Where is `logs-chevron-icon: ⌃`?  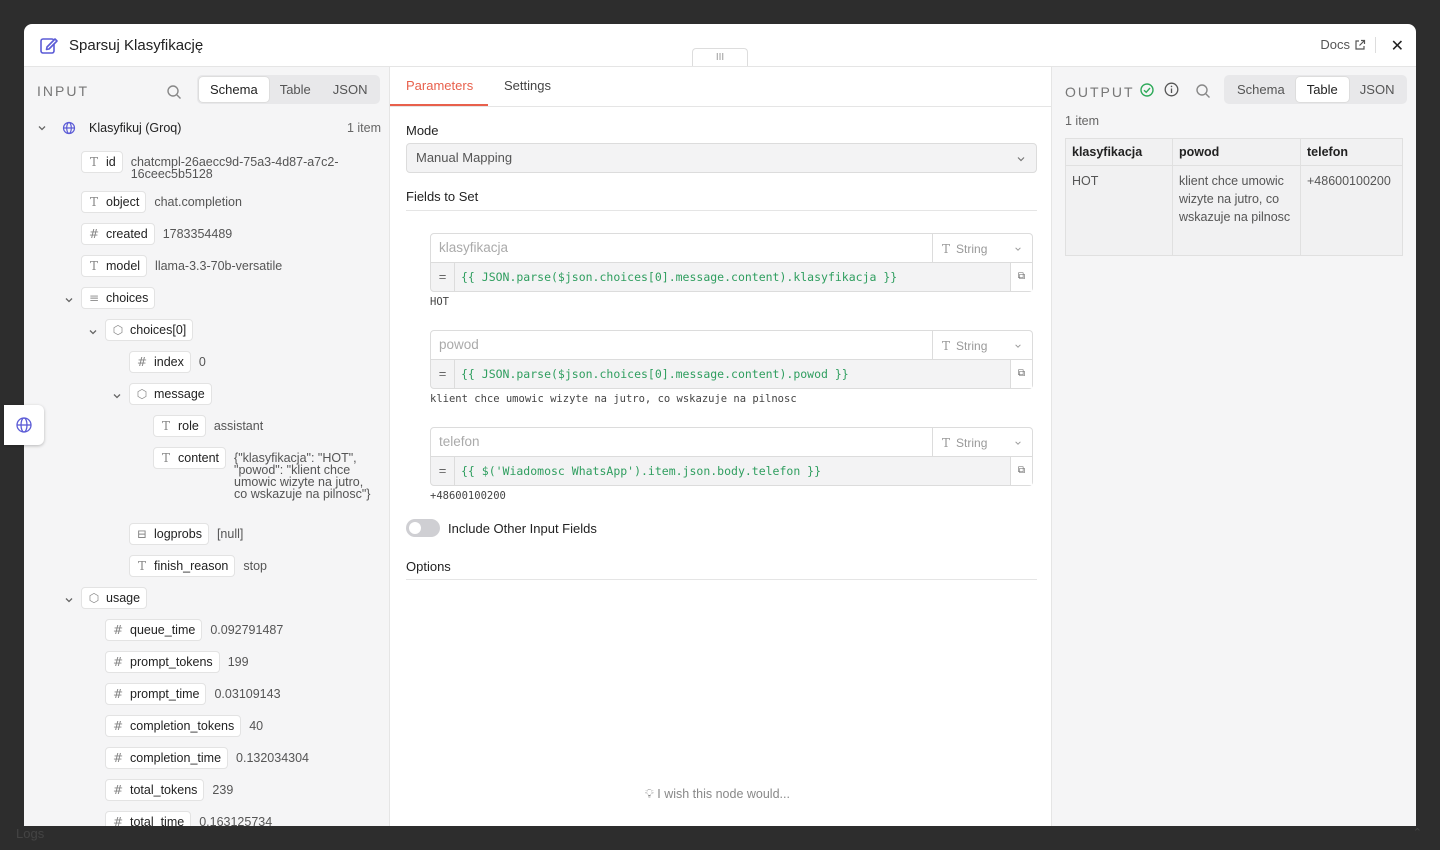 logs-chevron-icon: ⌃ is located at coordinates (1417, 832).